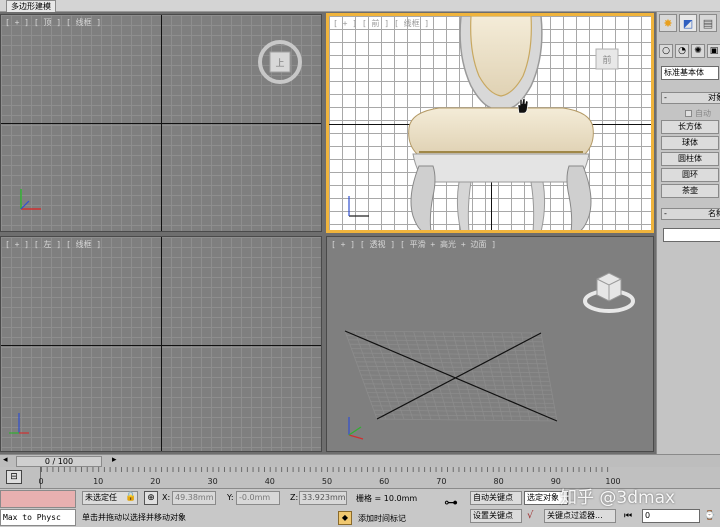  I want to click on name-color-rollout-header: - 名称, so click(690, 214).